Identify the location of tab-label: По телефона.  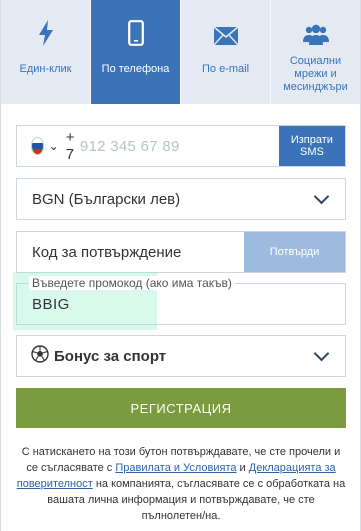
(135, 69).